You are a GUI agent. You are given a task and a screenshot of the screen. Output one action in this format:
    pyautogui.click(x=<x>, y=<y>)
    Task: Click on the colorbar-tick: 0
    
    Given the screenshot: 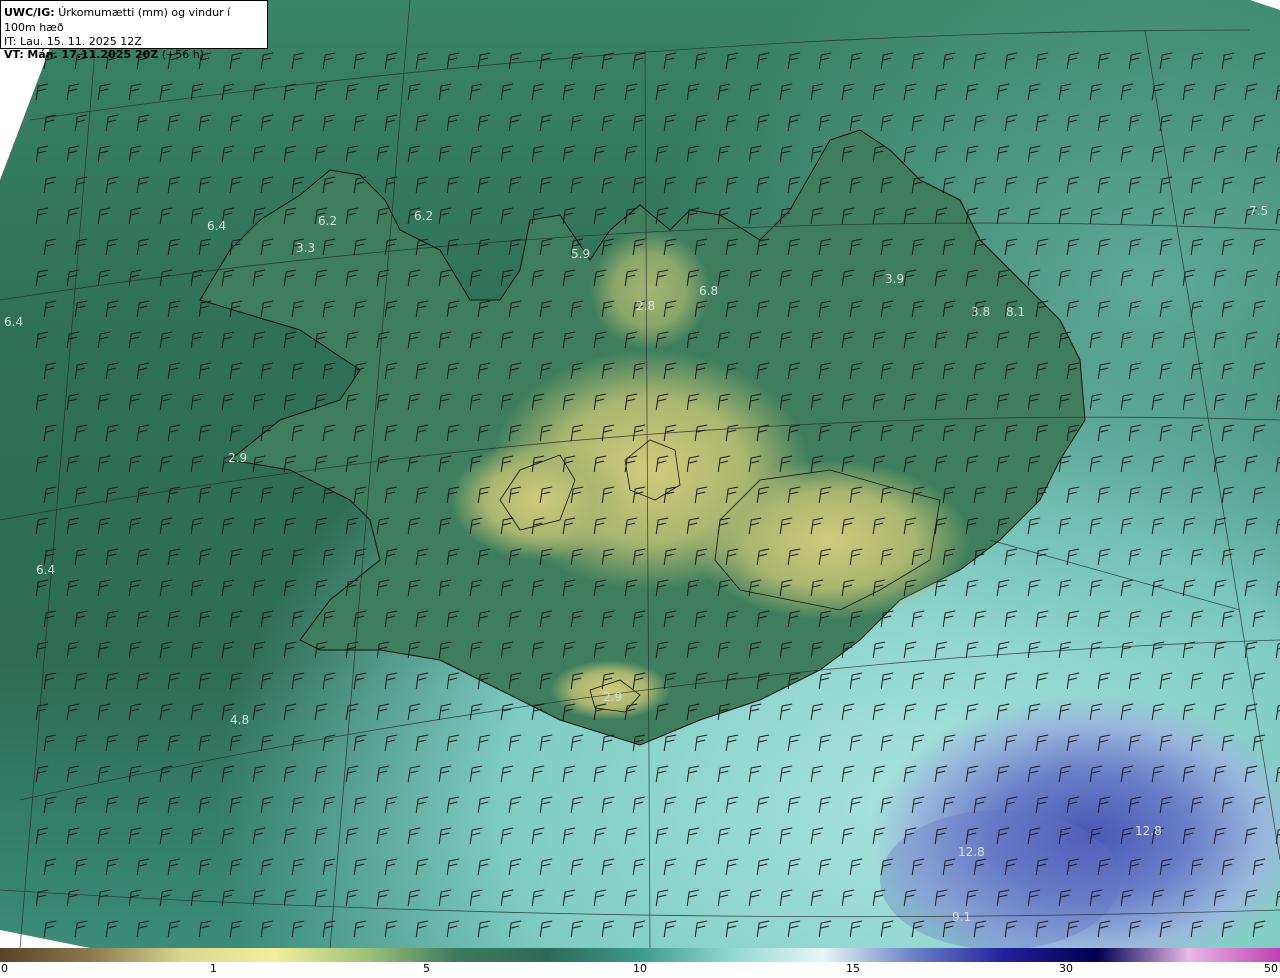 What is the action you would take?
    pyautogui.click(x=4, y=968)
    